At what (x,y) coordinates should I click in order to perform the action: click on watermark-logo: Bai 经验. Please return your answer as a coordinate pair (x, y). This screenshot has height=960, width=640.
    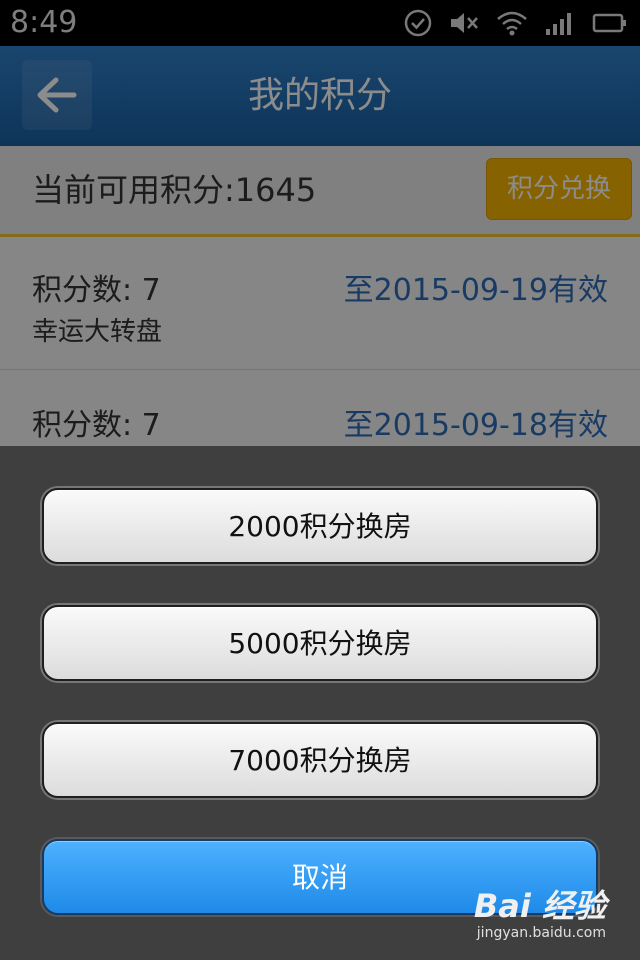
    Looking at the image, I should click on (539, 906).